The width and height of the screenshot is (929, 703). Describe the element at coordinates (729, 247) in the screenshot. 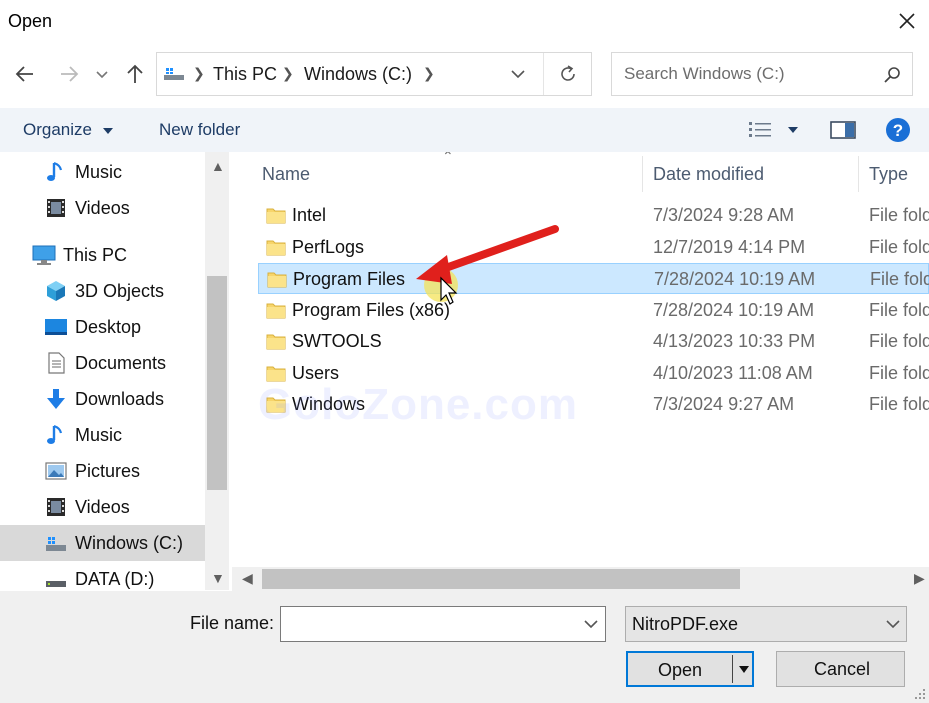

I see `file-date-modified: 12/7/2019 4:14 PM` at that location.